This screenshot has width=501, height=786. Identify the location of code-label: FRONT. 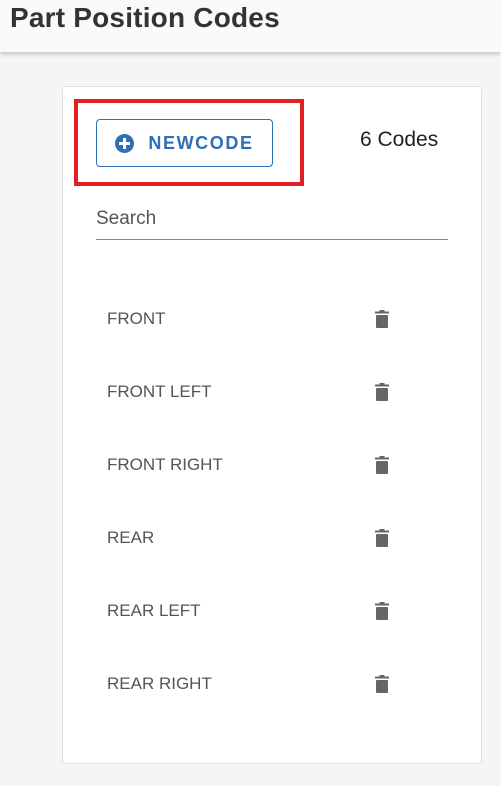
(136, 318).